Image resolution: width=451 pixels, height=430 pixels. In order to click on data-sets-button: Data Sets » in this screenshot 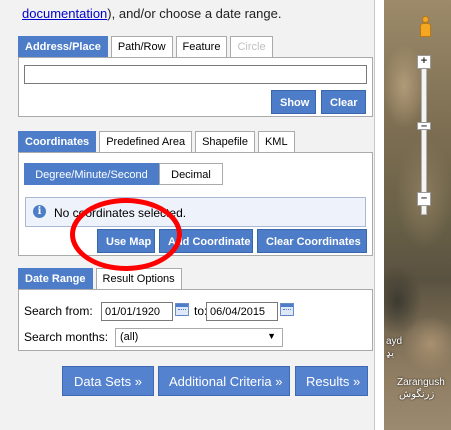, I will do `click(108, 381)`.